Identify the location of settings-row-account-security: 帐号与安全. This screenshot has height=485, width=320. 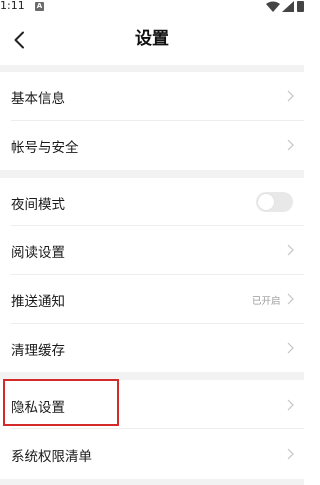
(152, 145).